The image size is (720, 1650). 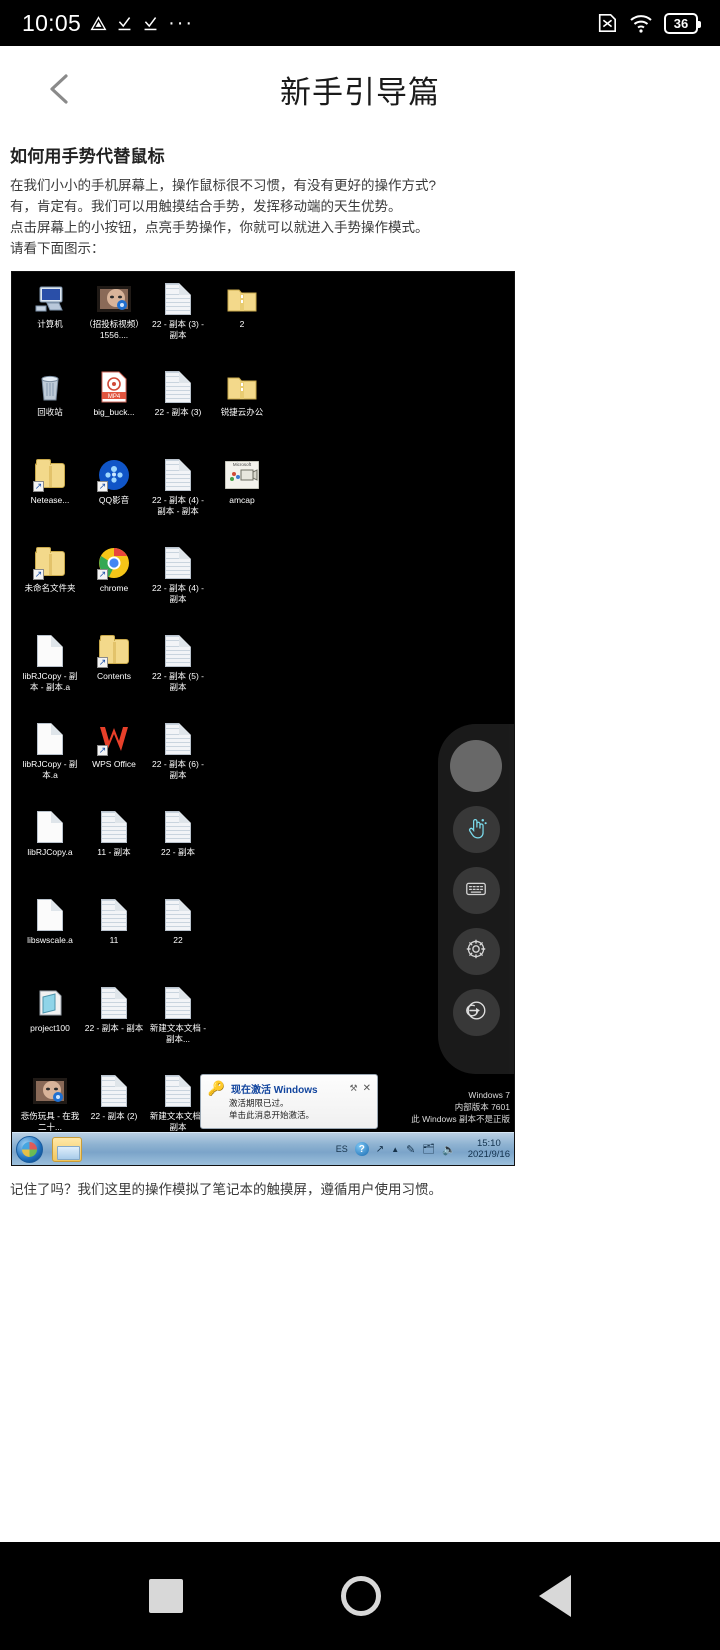 I want to click on article-paragraph: 点击屏幕上的小按钮，点亮手势操作，你就可以就进入手势操作模式。, so click(x=219, y=227).